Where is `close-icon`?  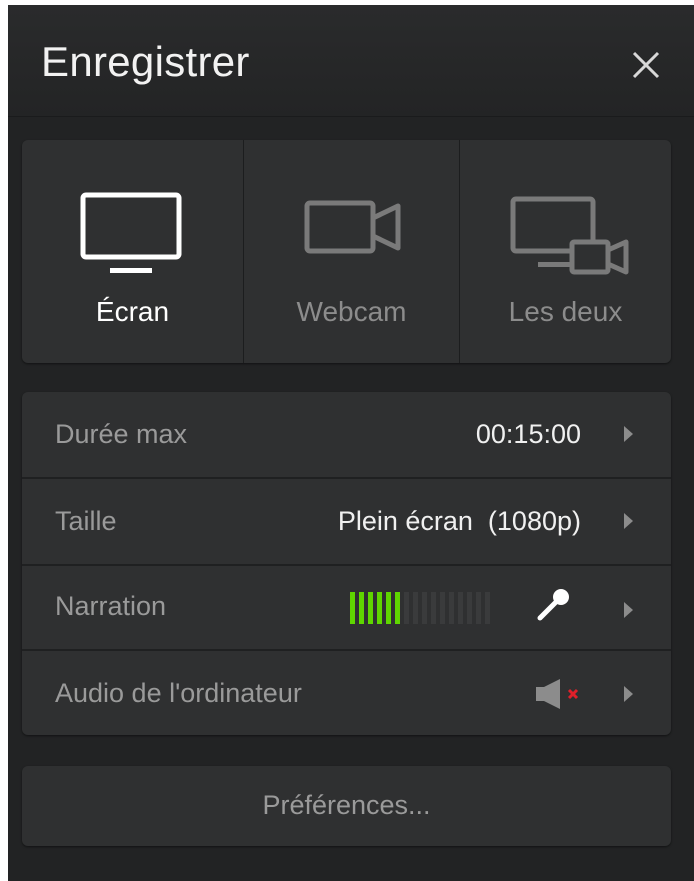
close-icon is located at coordinates (646, 65).